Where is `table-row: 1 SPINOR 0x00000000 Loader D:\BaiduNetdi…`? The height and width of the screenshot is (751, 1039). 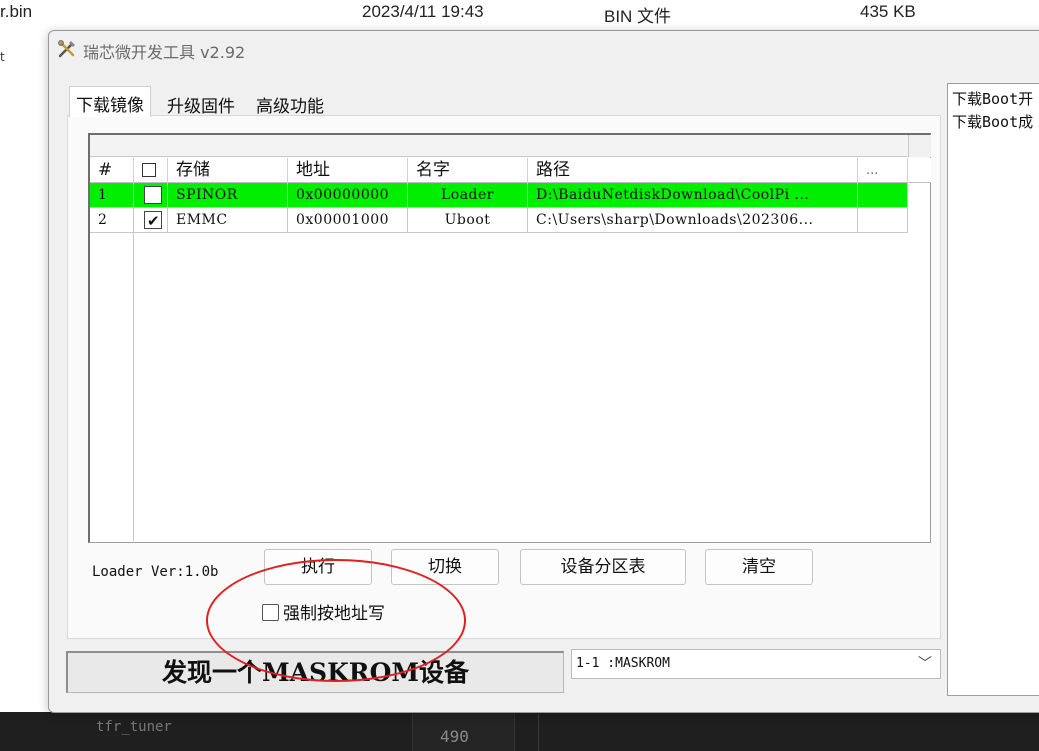
table-row: 1 SPINOR 0x00000000 Loader D:\BaiduNetdi… is located at coordinates (499, 195).